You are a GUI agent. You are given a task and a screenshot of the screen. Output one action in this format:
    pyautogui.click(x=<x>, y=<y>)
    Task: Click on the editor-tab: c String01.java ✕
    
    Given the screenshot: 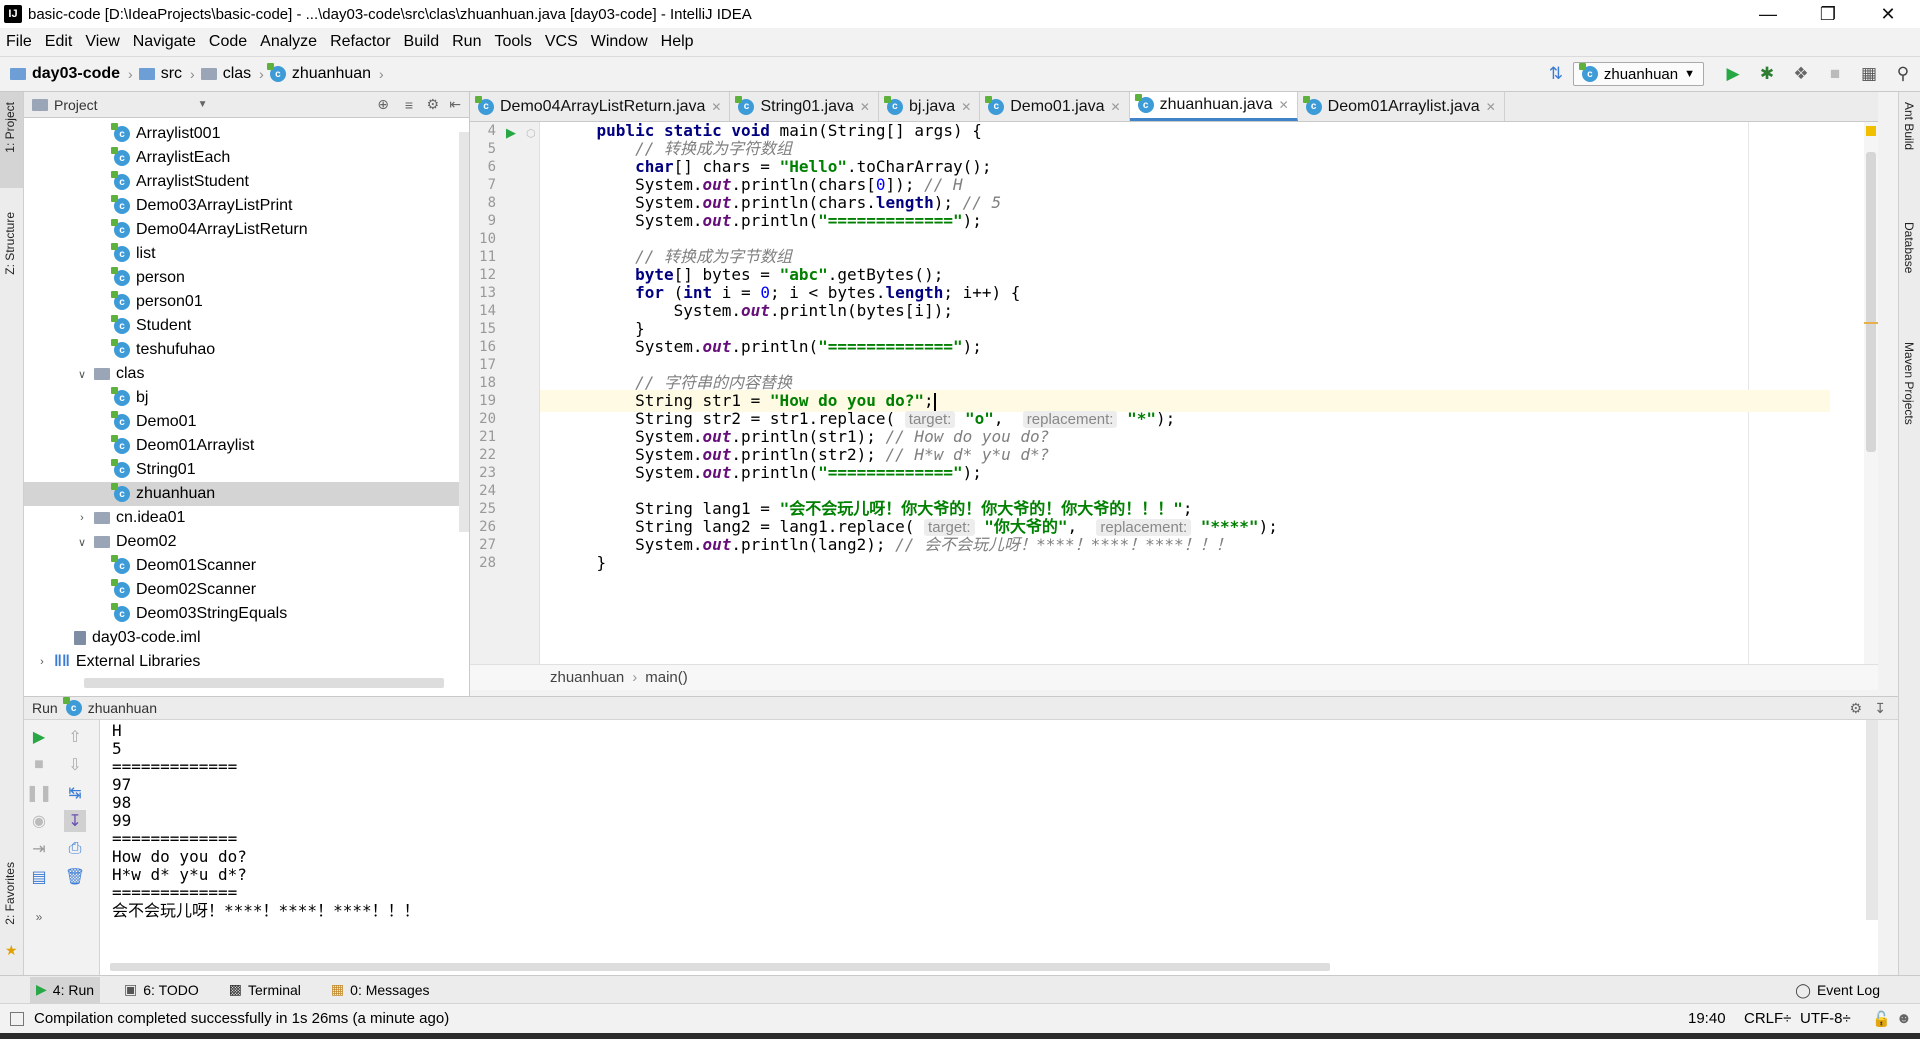 What is the action you would take?
    pyautogui.click(x=804, y=106)
    